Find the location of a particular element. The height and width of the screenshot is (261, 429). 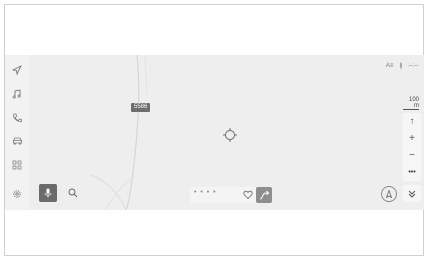

zoom-in-button: + is located at coordinates (412, 138).